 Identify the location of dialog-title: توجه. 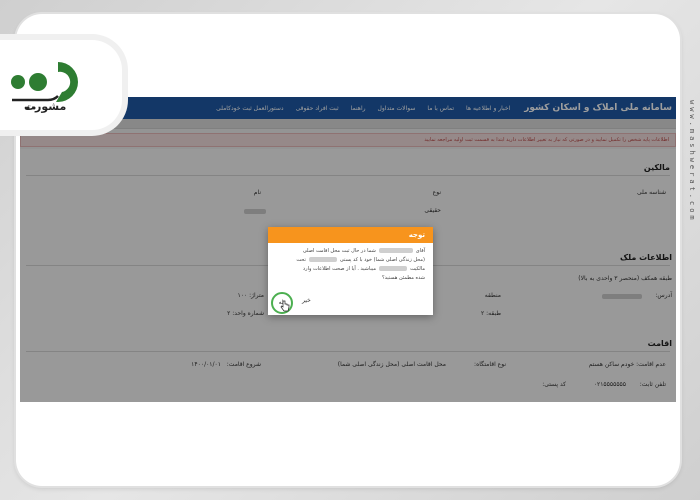
(350, 235).